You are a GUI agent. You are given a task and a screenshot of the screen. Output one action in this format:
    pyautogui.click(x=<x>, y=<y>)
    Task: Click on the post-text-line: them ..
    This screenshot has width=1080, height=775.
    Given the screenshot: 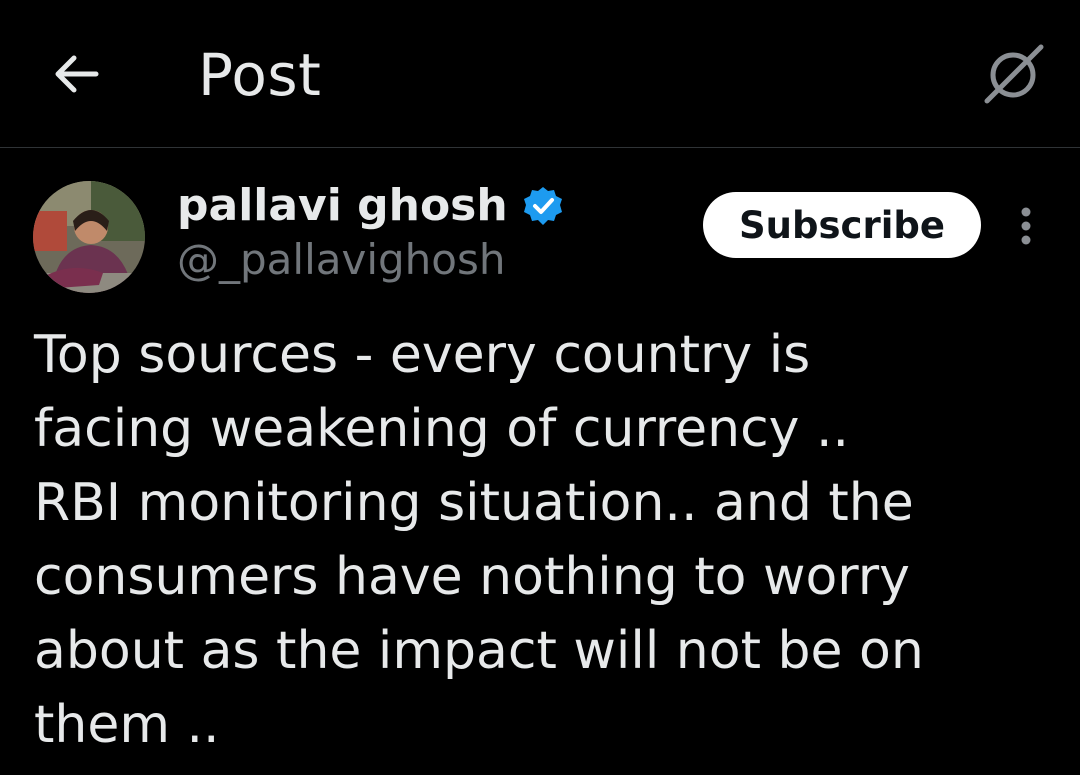 What is the action you would take?
    pyautogui.click(x=127, y=725)
    